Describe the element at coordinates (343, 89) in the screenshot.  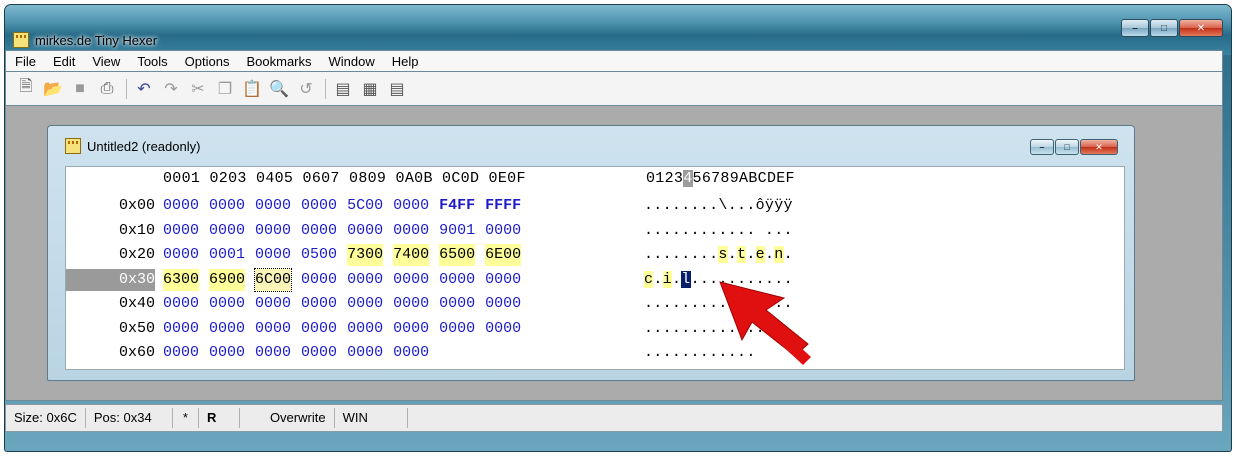
I see `view-hex-icon: ▤` at that location.